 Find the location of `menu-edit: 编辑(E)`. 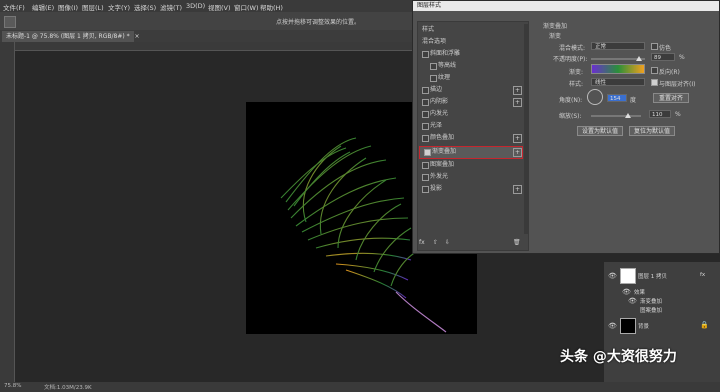

menu-edit: 编辑(E) is located at coordinates (43, 7).